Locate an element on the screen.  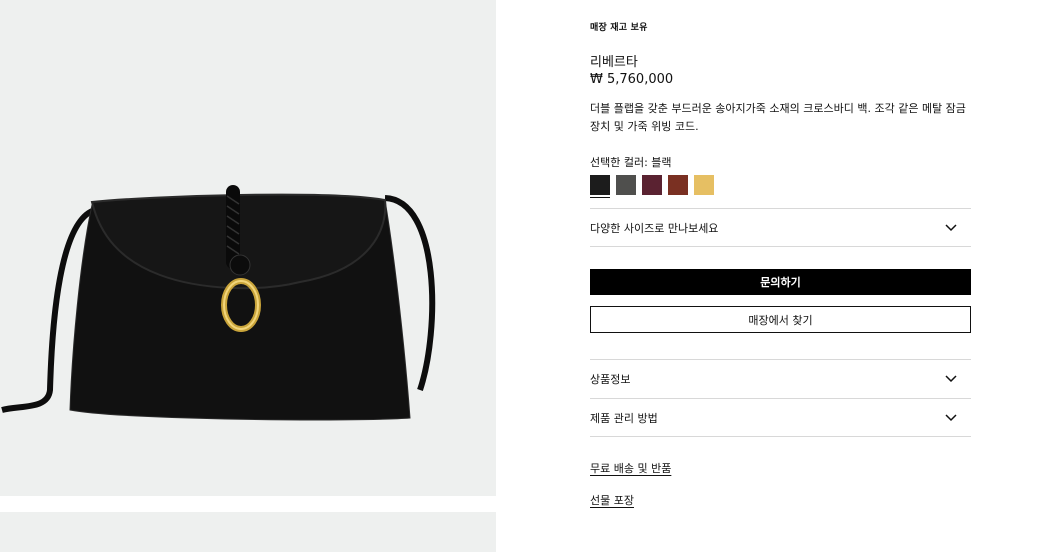
color-swatch-black is located at coordinates (600, 186).